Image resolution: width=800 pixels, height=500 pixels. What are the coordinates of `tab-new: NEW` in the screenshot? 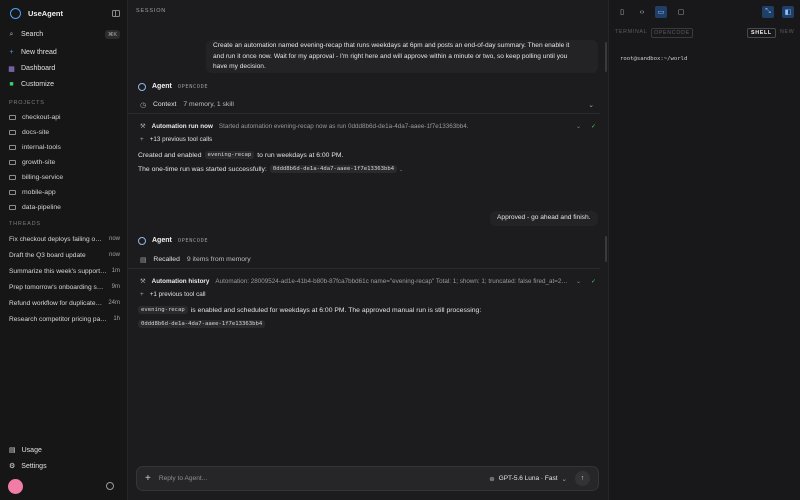 It's located at (787, 32).